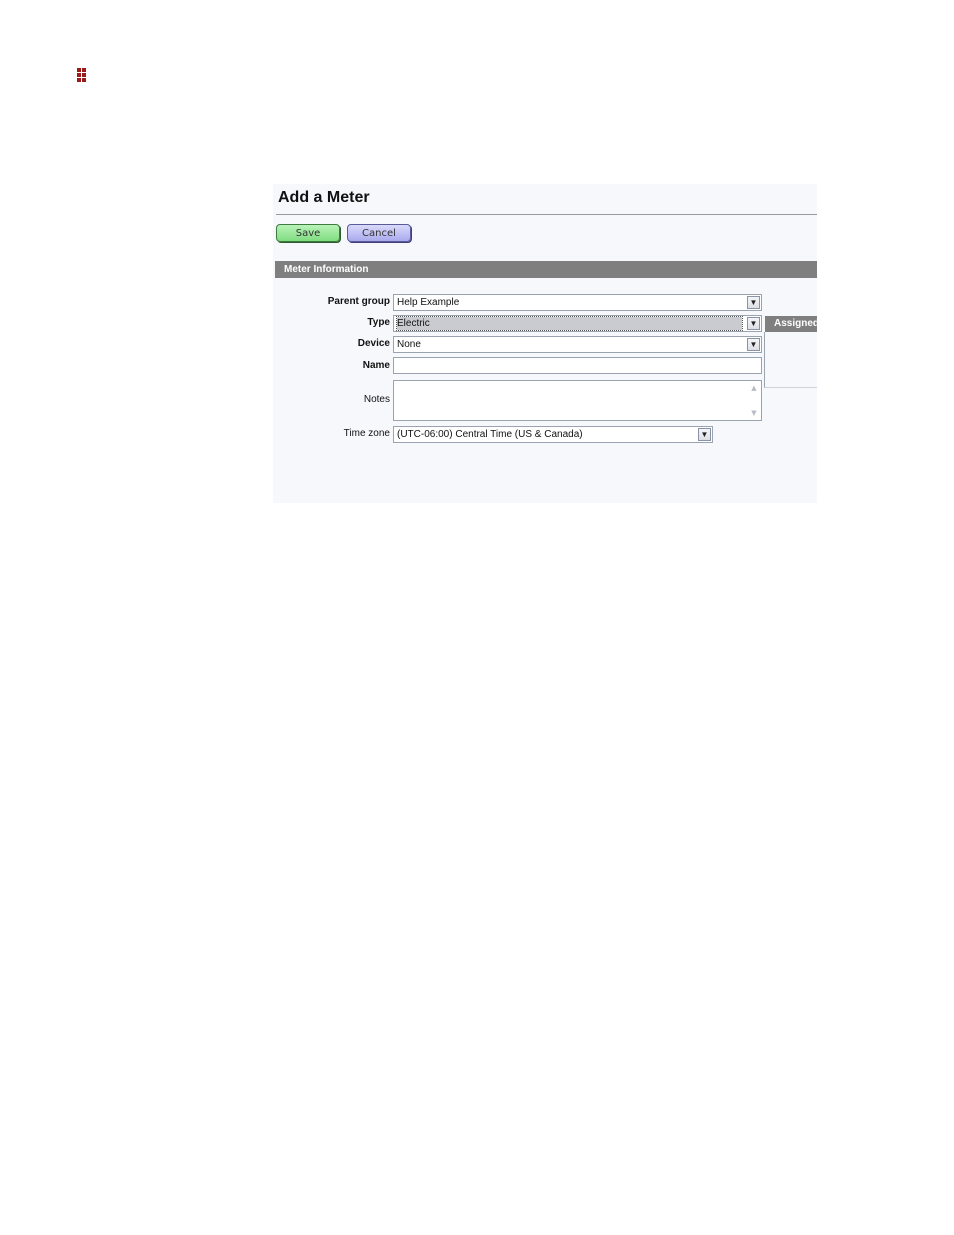 The image size is (954, 1235). What do you see at coordinates (358, 301) in the screenshot?
I see `parent-group-label: Parent group` at bounding box center [358, 301].